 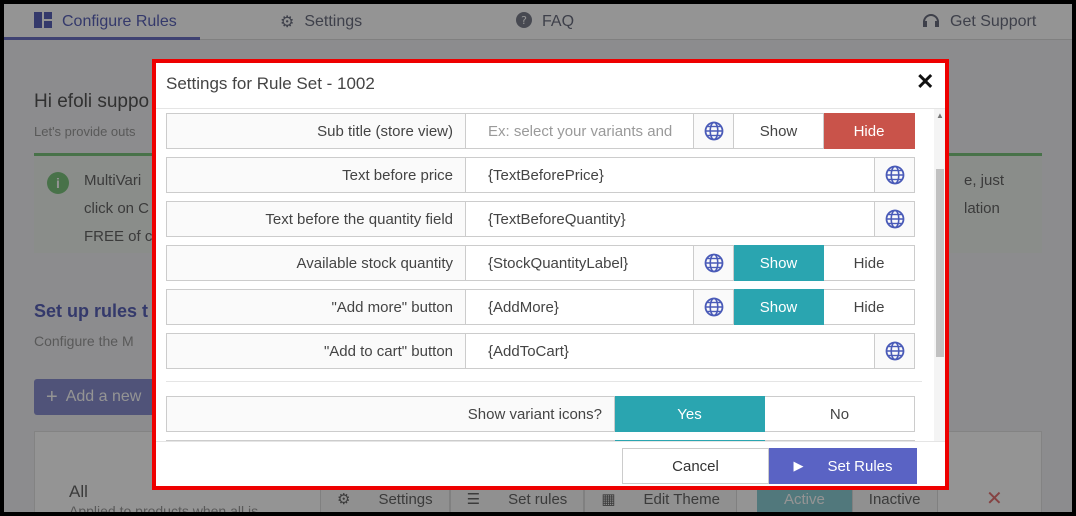 I want to click on add-more-input: {AddMore}, so click(x=580, y=307).